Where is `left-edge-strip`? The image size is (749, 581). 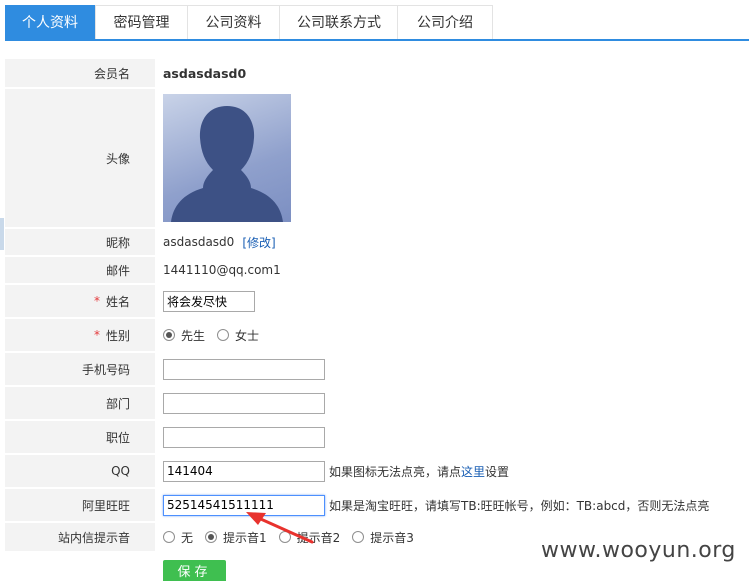 left-edge-strip is located at coordinates (2, 234).